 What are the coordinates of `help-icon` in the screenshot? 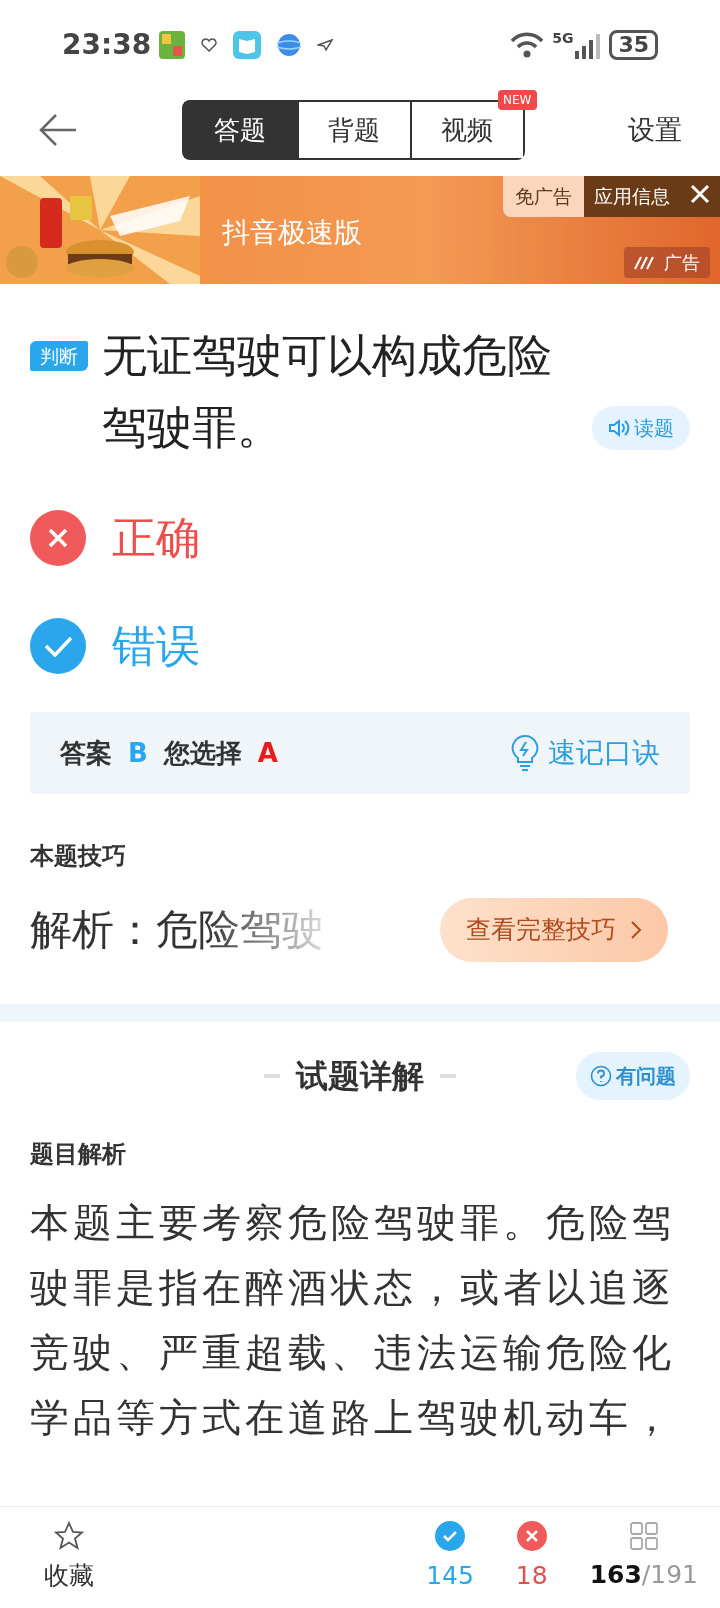 It's located at (601, 1076).